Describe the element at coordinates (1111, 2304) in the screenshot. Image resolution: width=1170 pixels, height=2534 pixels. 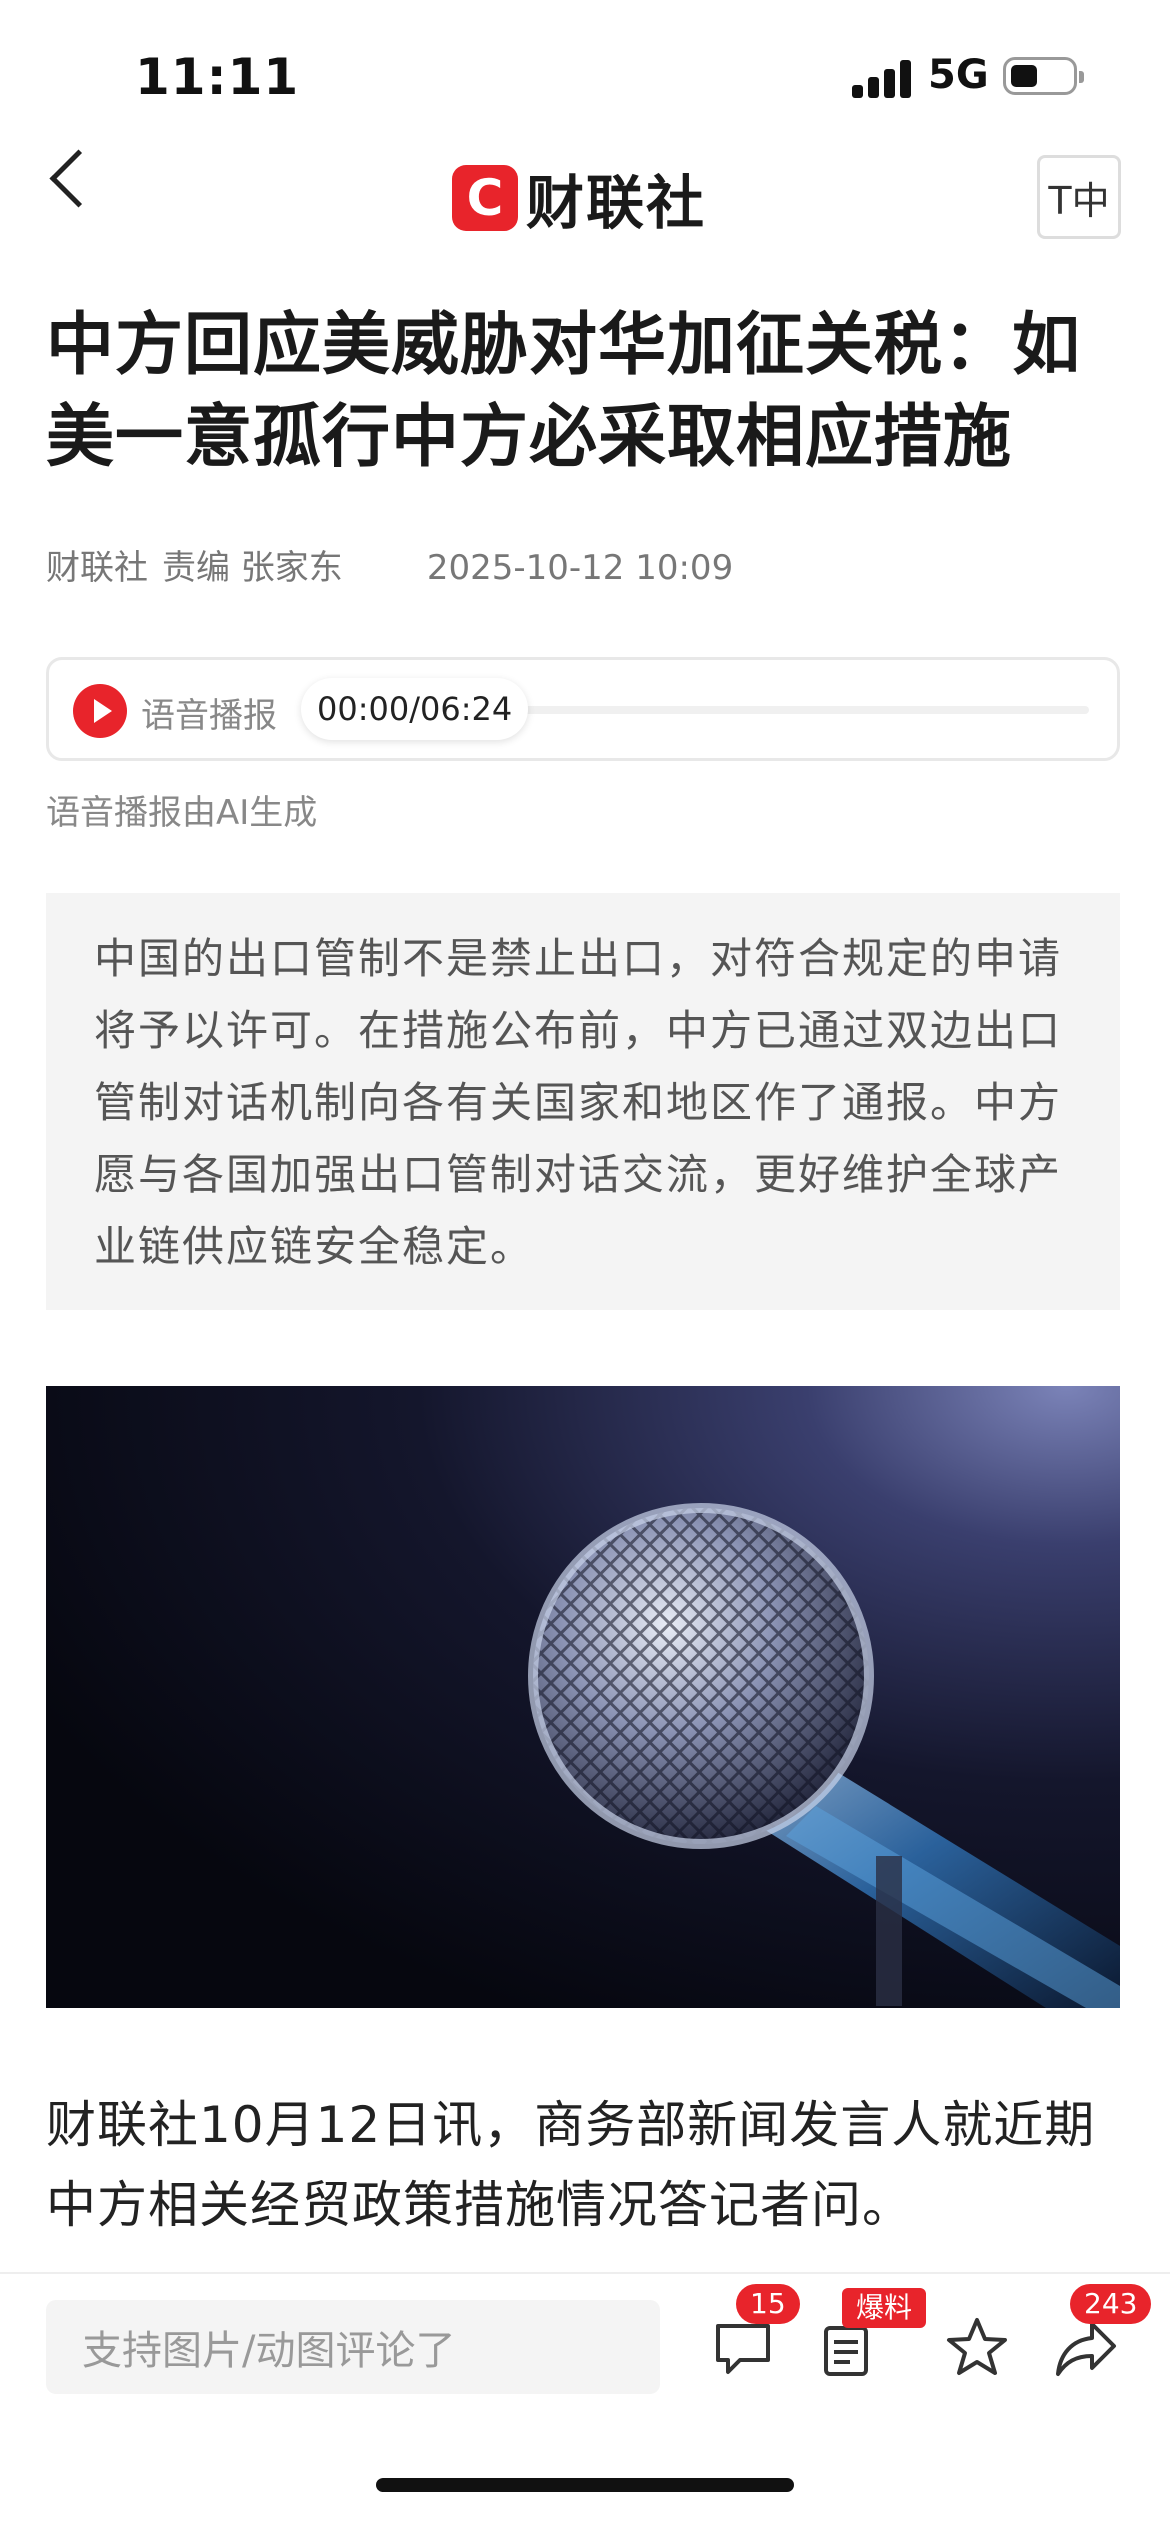
I see `share-count-badge: 243` at that location.